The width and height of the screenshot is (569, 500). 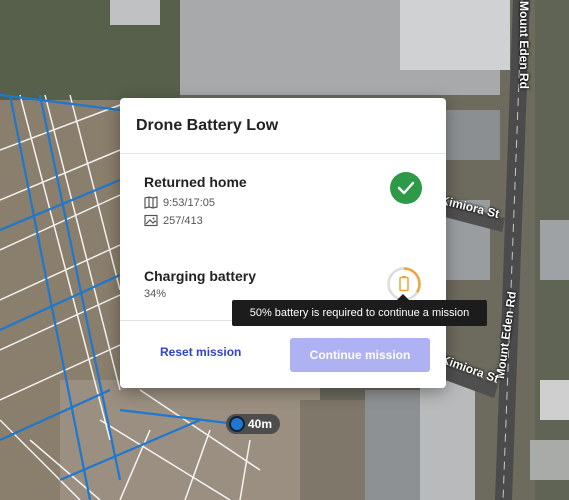 What do you see at coordinates (283, 354) in the screenshot?
I see `dialog-footer: Reset mission Continue mission` at bounding box center [283, 354].